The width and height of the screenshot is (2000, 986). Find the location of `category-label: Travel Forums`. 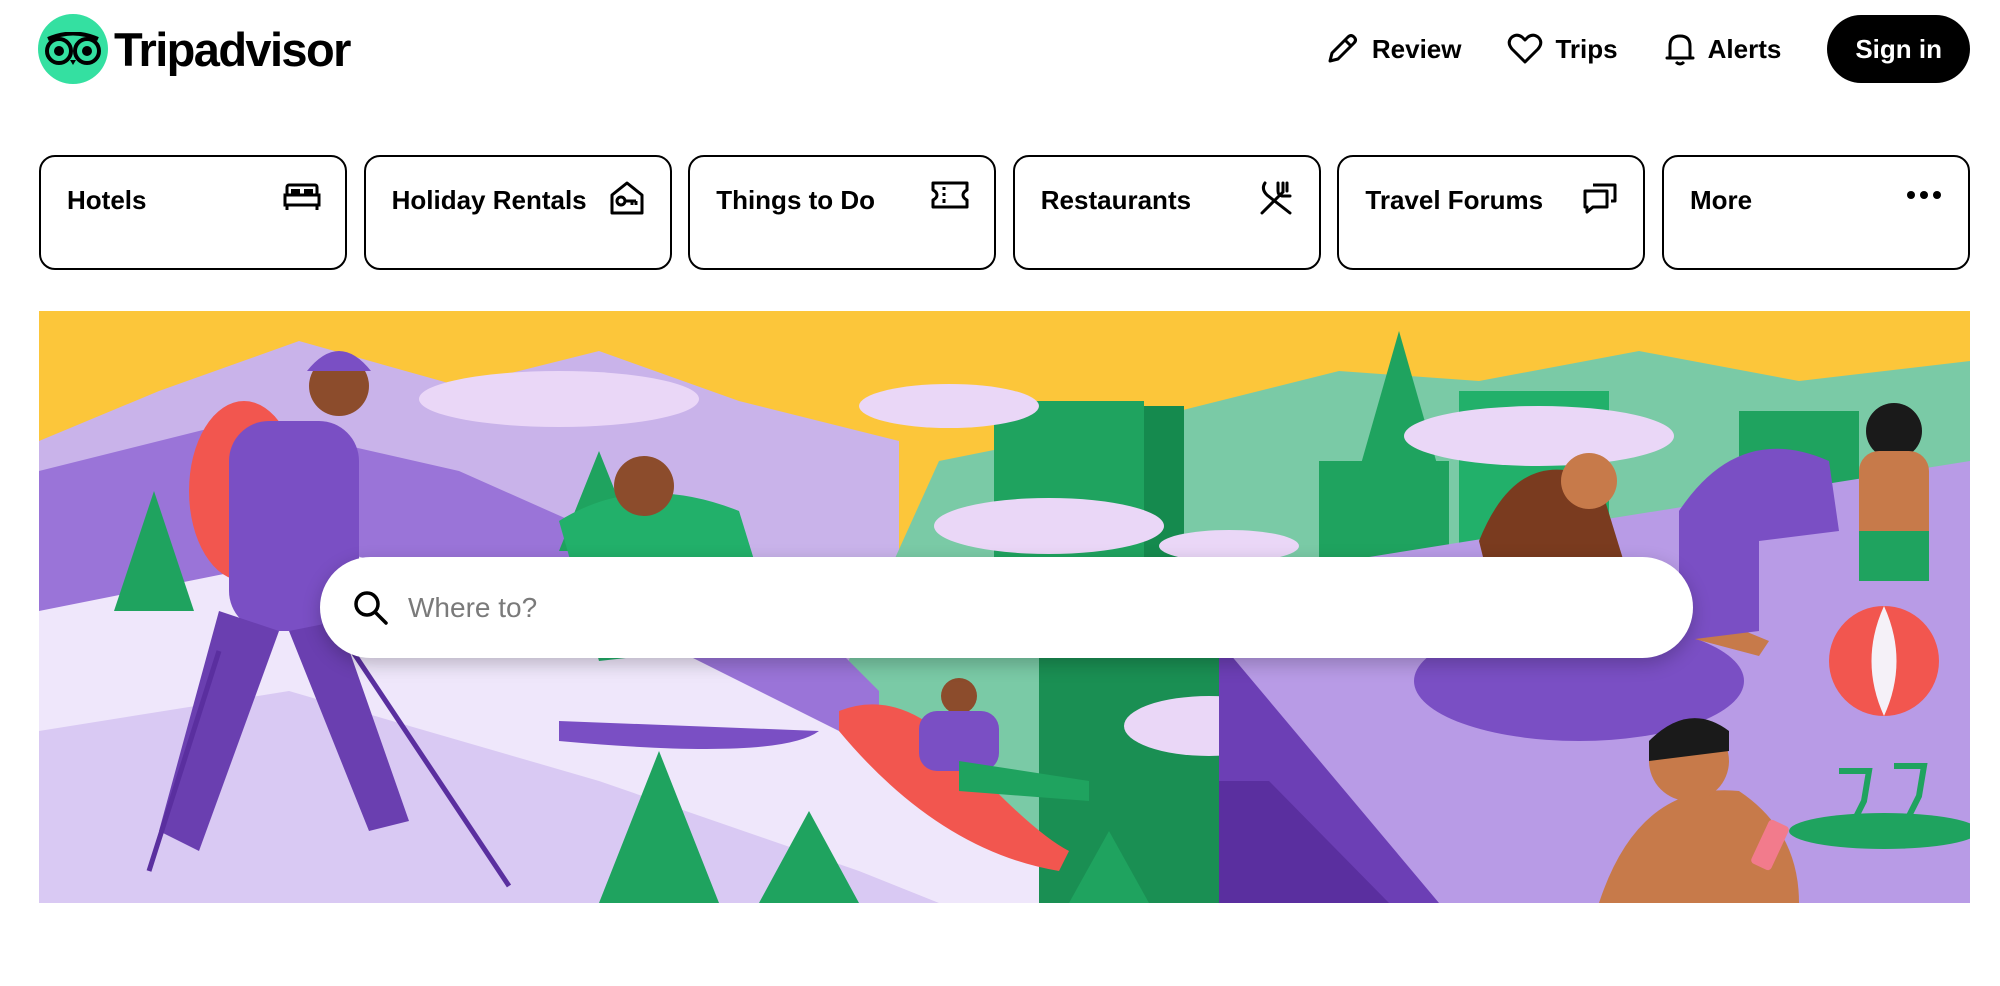

category-label: Travel Forums is located at coordinates (1454, 200).